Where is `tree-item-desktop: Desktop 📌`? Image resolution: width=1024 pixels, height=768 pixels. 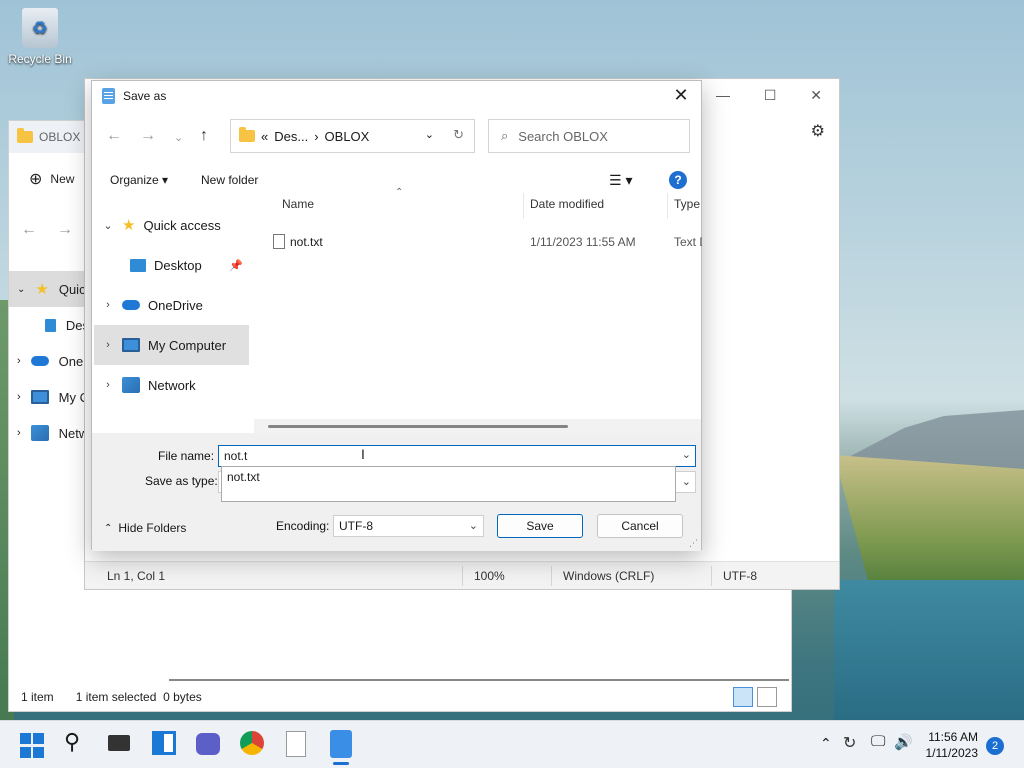 tree-item-desktop: Desktop 📌 is located at coordinates (171, 265).